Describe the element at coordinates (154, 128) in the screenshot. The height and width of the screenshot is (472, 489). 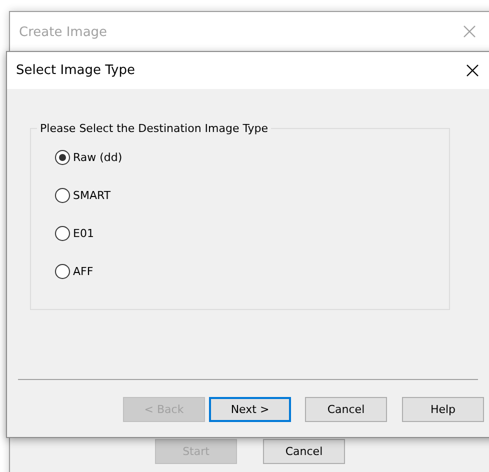
I see `group-label: Please Select the Destination Image Type` at that location.